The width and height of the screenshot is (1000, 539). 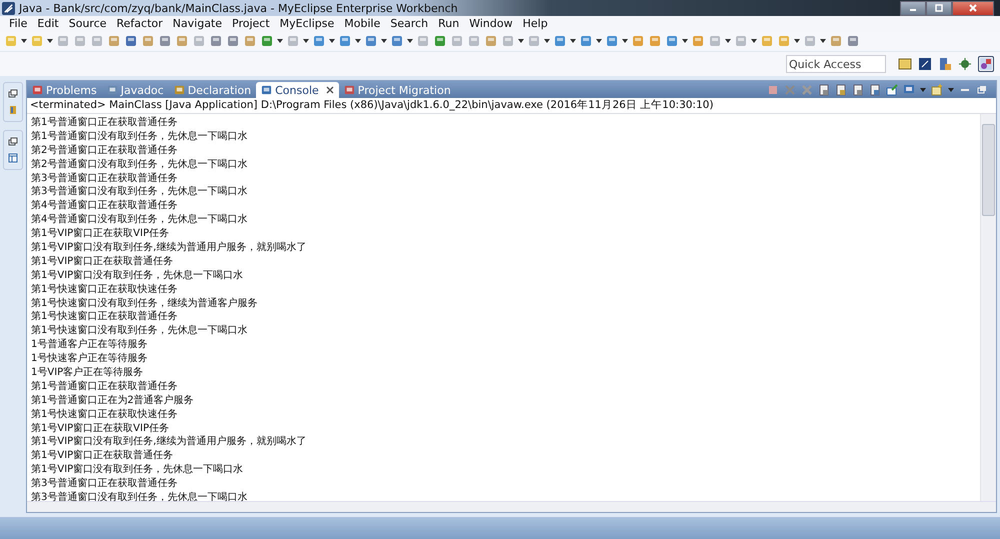 I want to click on console-line: 1号VIP客户正在等待服务, so click(x=87, y=373).